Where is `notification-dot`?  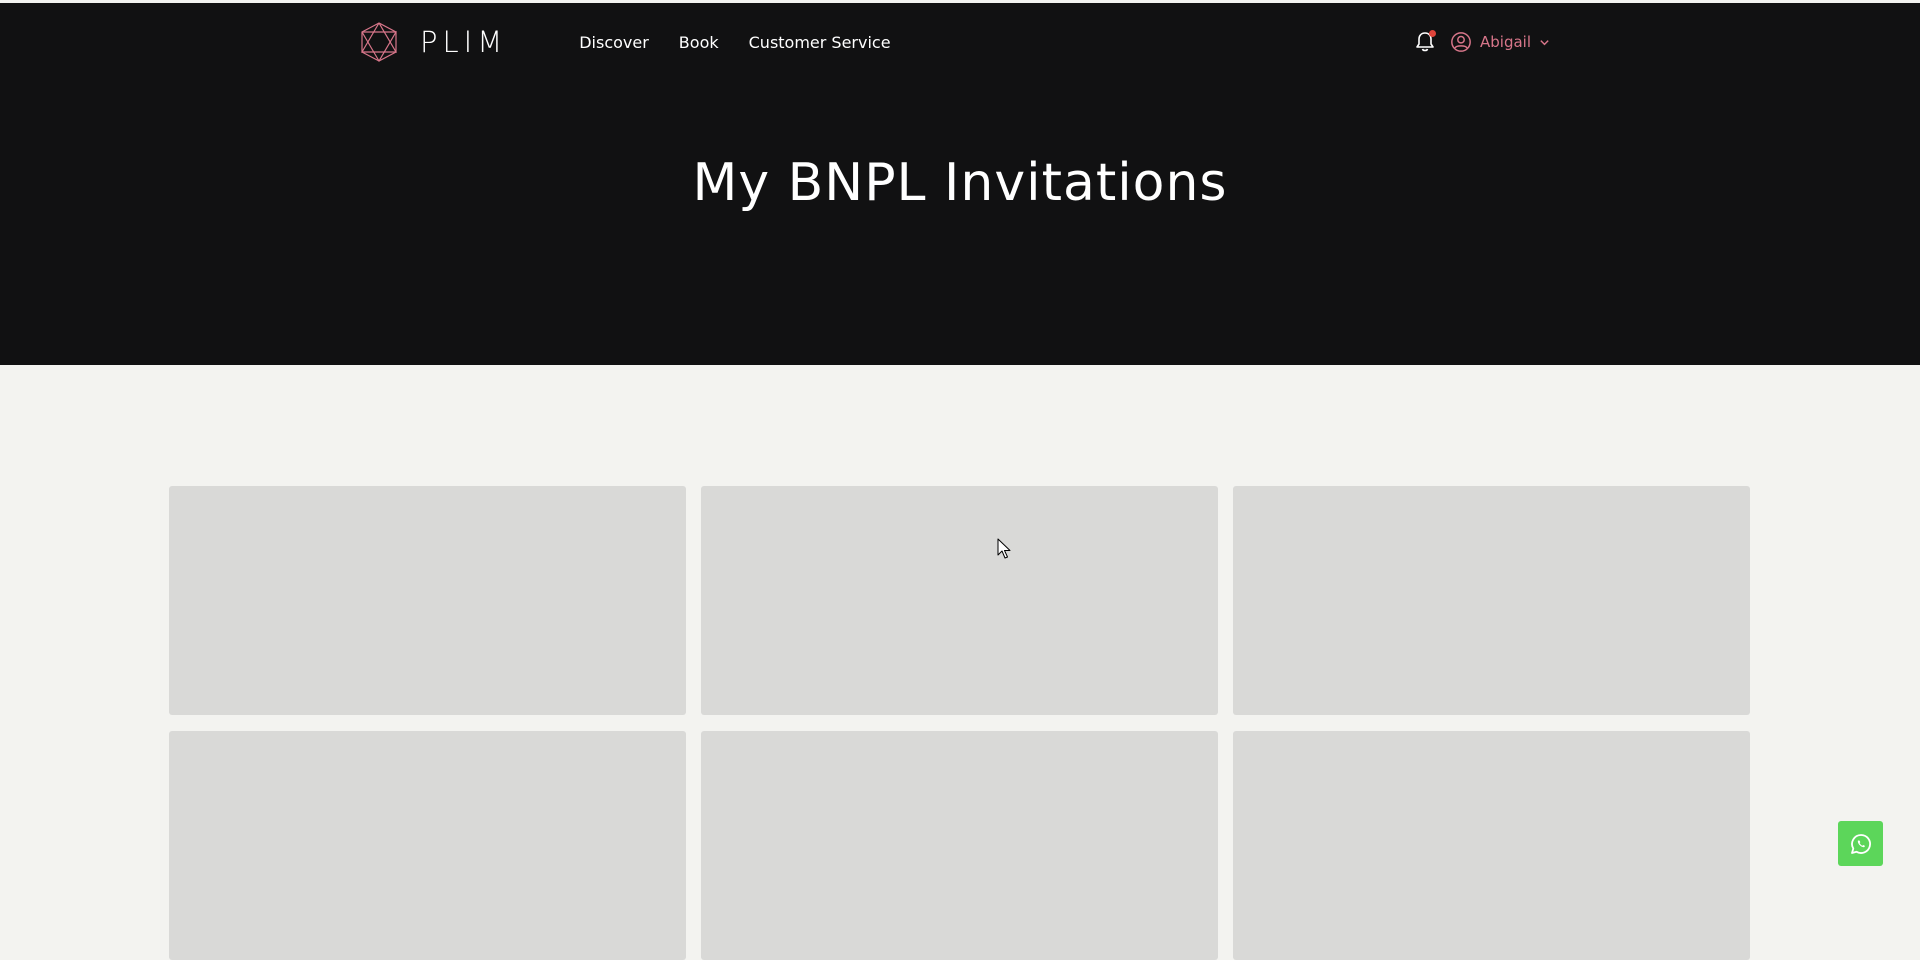
notification-dot is located at coordinates (1432, 33).